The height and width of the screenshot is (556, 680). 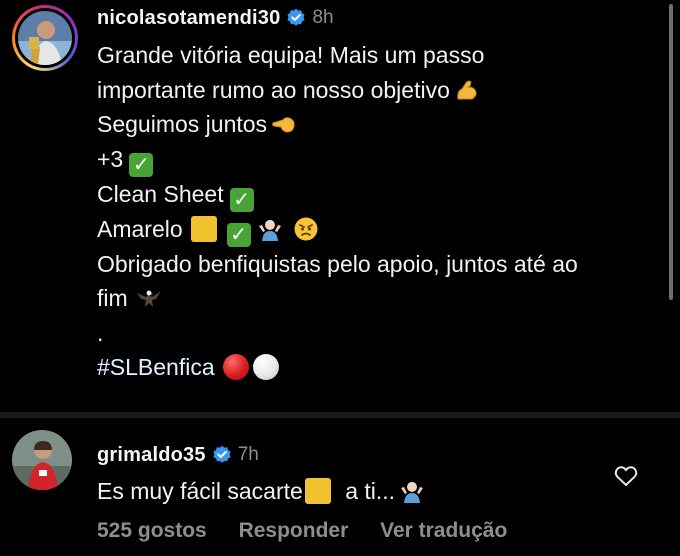 What do you see at coordinates (467, 89) in the screenshot?
I see `flexed-biceps-icon` at bounding box center [467, 89].